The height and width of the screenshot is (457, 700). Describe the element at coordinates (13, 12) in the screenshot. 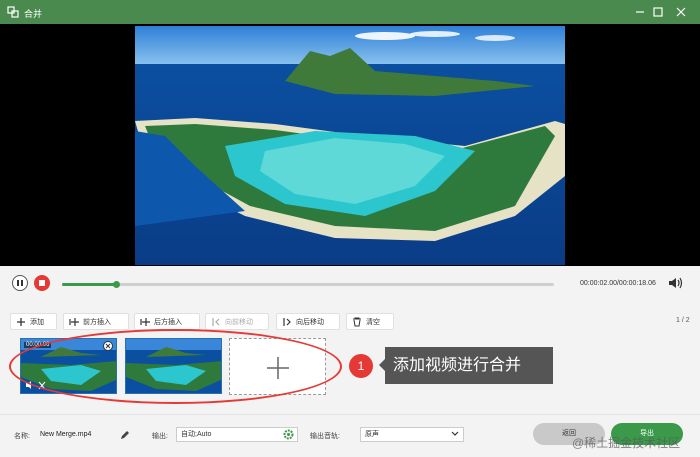

I see `merge-app-icon` at that location.